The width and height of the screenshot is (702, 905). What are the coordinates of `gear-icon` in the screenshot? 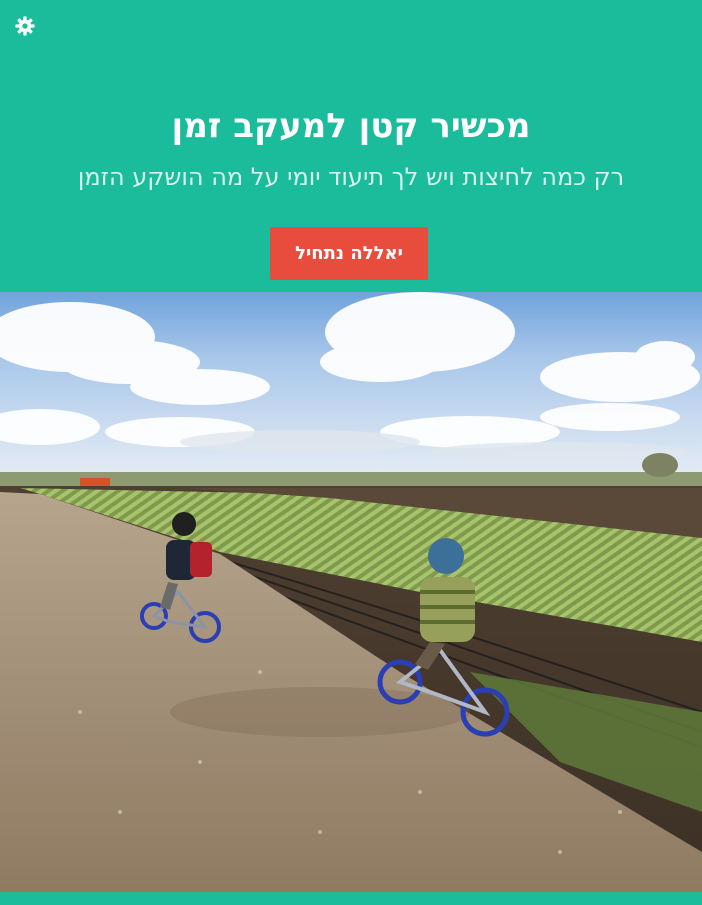 It's located at (25, 26).